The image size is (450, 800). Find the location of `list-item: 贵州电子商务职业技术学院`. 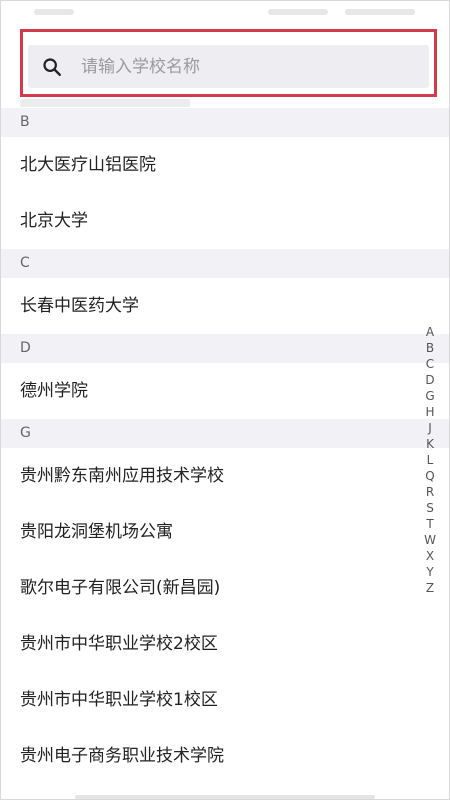

list-item: 贵州电子商务职业技术学院 is located at coordinates (225, 756).